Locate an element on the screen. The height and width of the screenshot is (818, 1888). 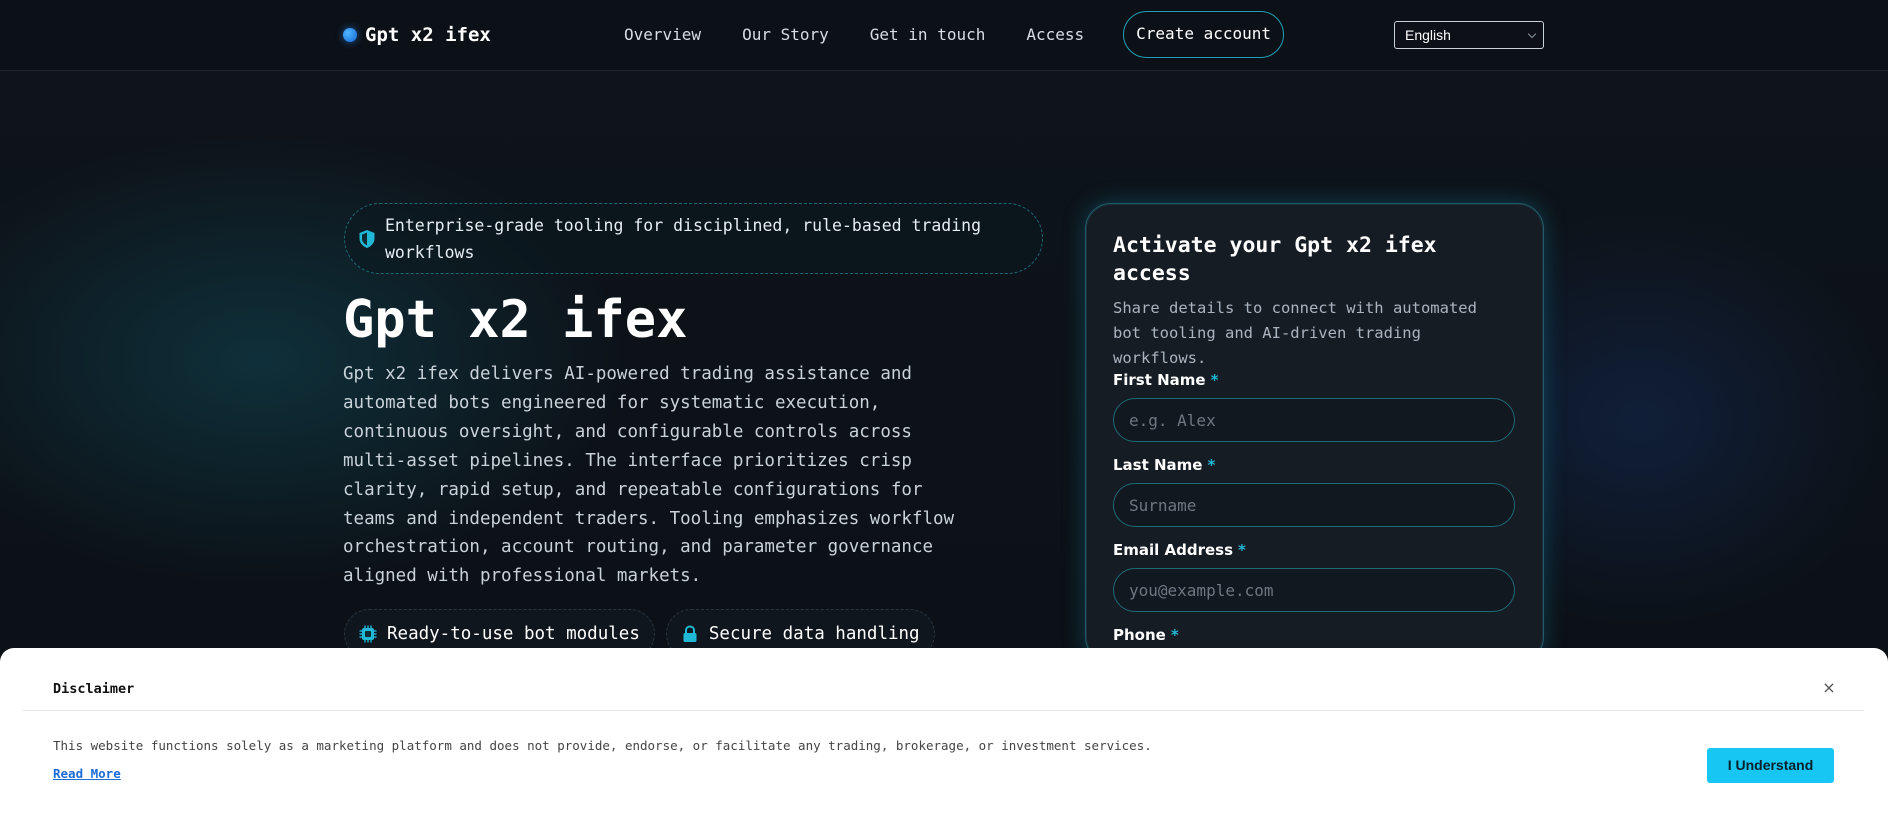
first-name-label: First Name * is located at coordinates (1166, 380).